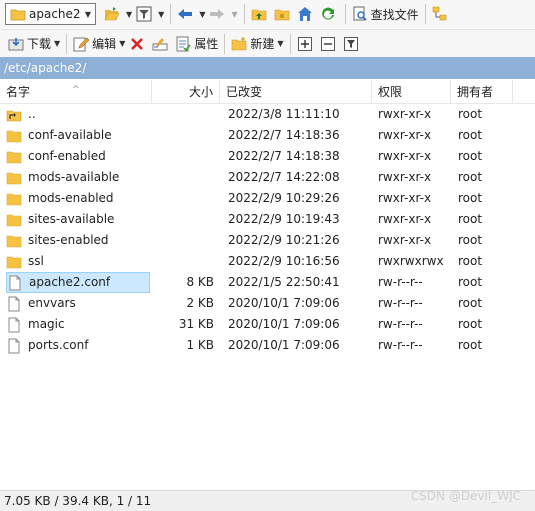 This screenshot has height=511, width=535. What do you see at coordinates (18, 92) in the screenshot?
I see `column-name-label: 名字` at bounding box center [18, 92].